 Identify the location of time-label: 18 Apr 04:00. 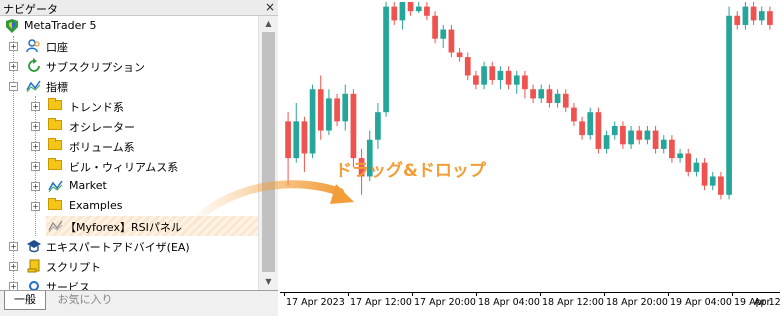
(509, 302).